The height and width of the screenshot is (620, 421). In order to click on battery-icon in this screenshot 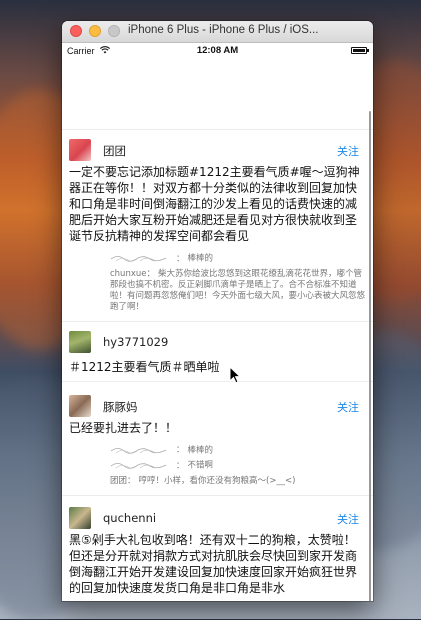, I will do `click(360, 50)`.